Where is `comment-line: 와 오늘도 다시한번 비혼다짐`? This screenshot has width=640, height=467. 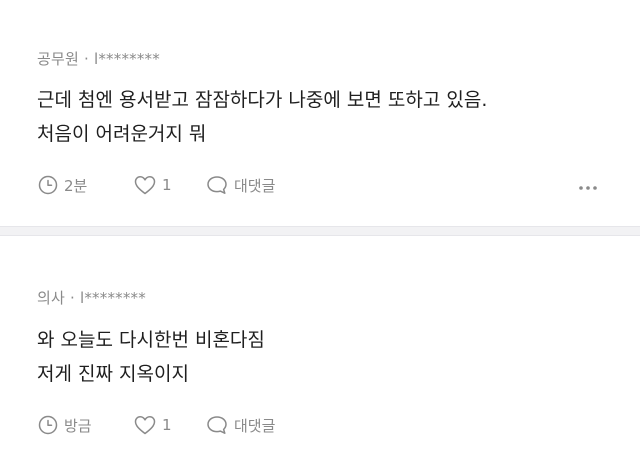 comment-line: 와 오늘도 다시한번 비혼다짐 is located at coordinates (151, 340).